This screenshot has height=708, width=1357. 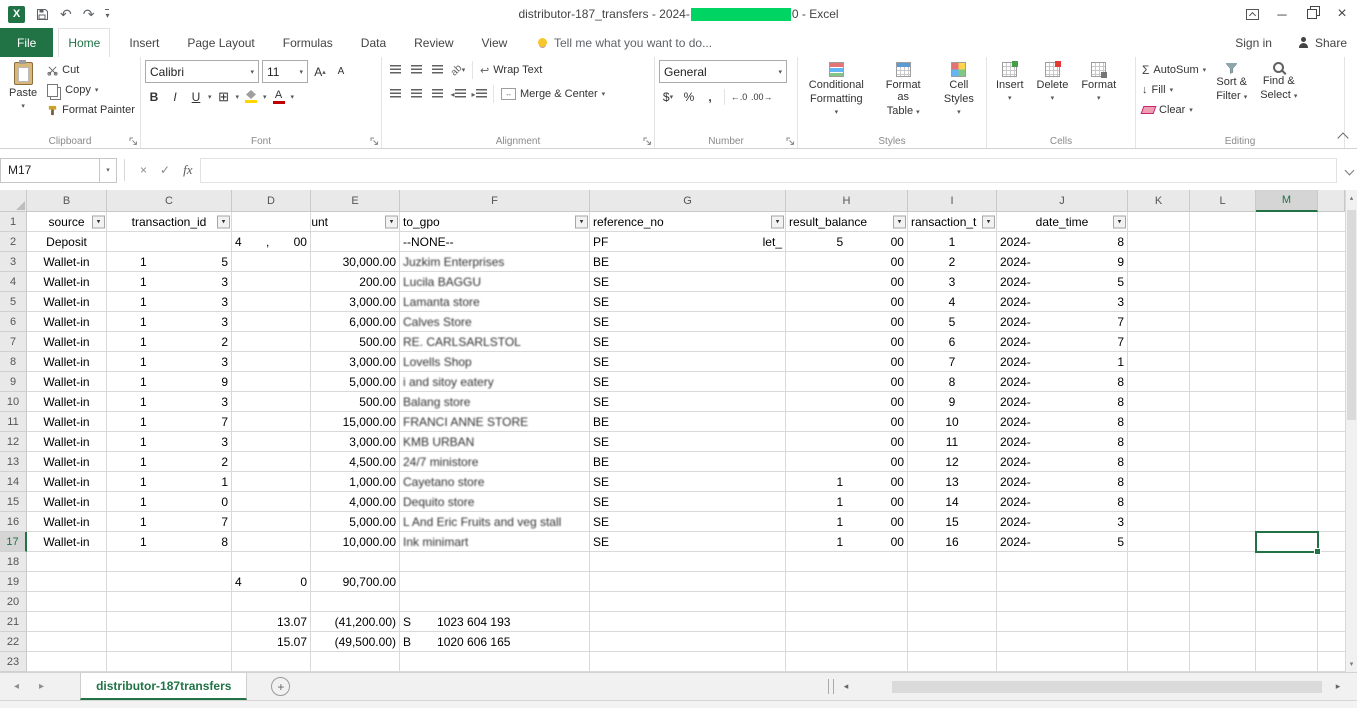 What do you see at coordinates (1351, 315) in the screenshot?
I see `vertical-scroll-thumb` at bounding box center [1351, 315].